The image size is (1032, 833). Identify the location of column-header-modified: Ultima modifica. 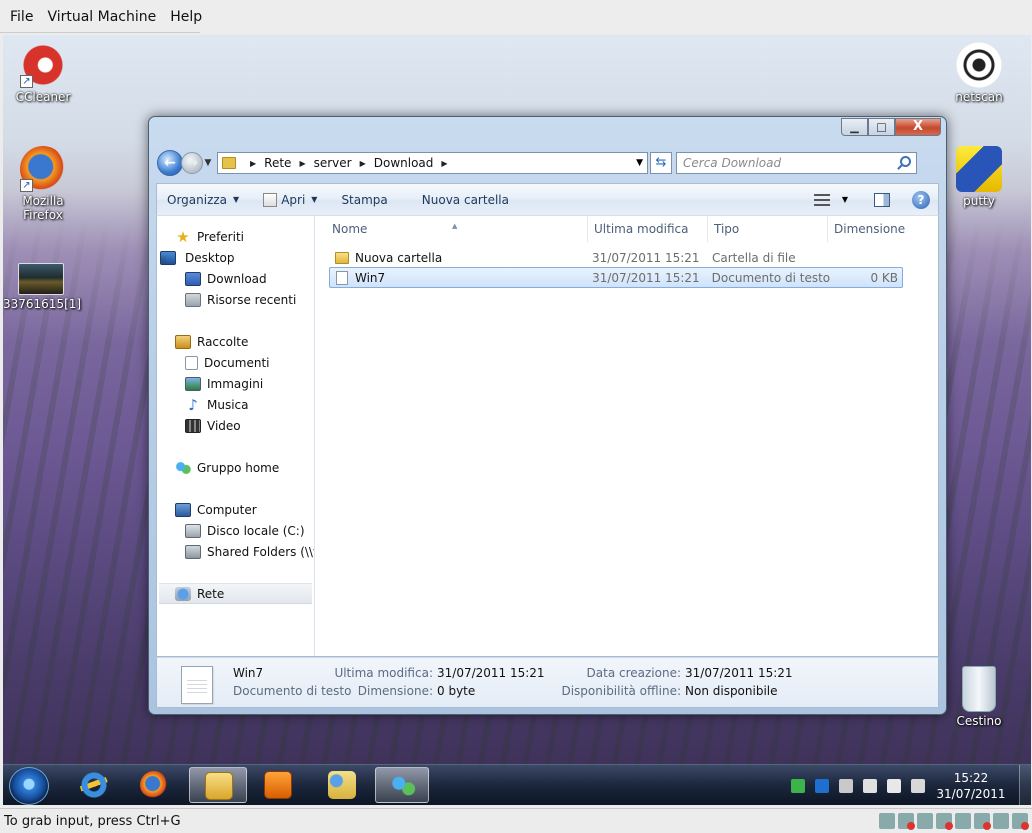
(648, 229).